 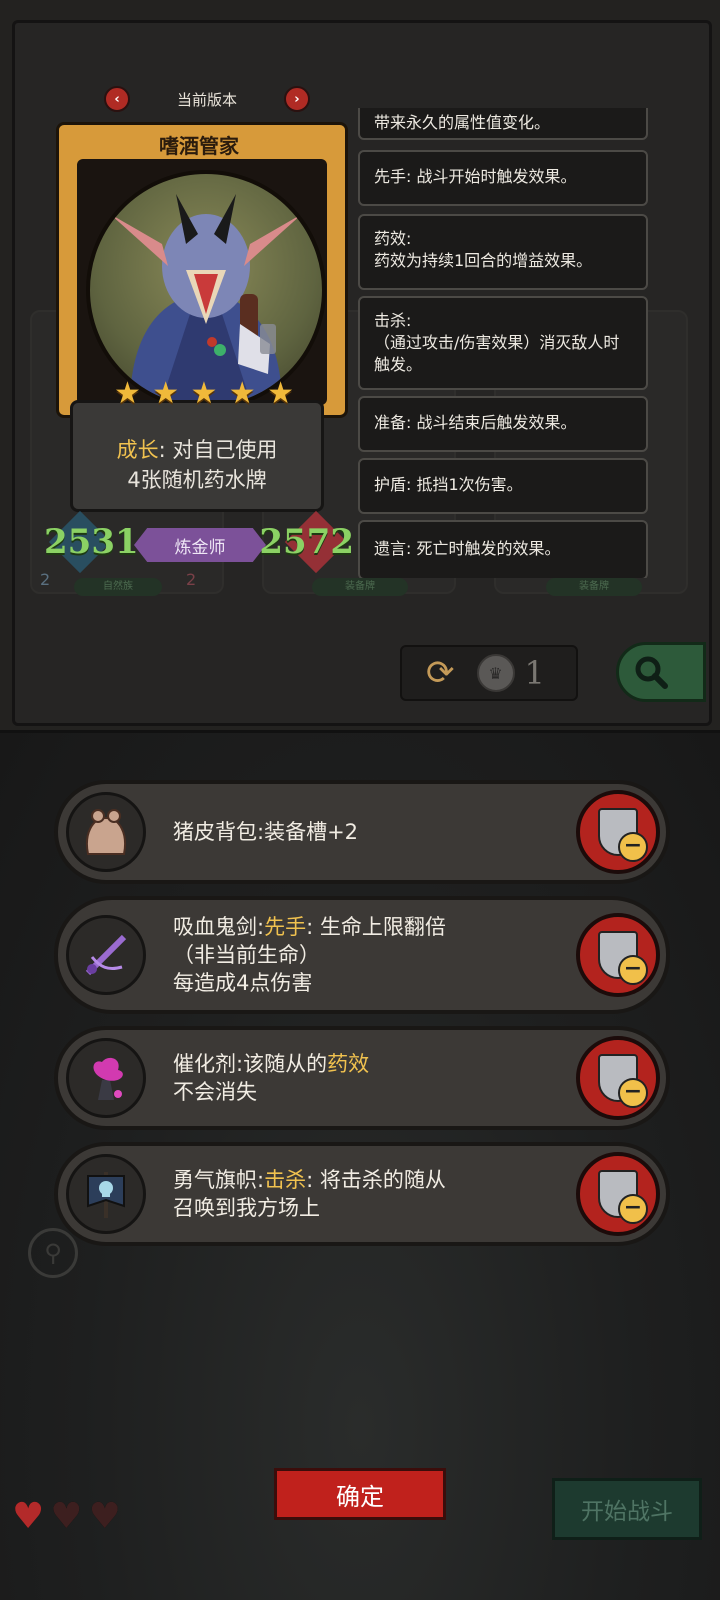 I want to click on keyword-tooltip: 击杀: （通过攻击/伤害效果）消灭敌人时触发。, so click(x=503, y=343).